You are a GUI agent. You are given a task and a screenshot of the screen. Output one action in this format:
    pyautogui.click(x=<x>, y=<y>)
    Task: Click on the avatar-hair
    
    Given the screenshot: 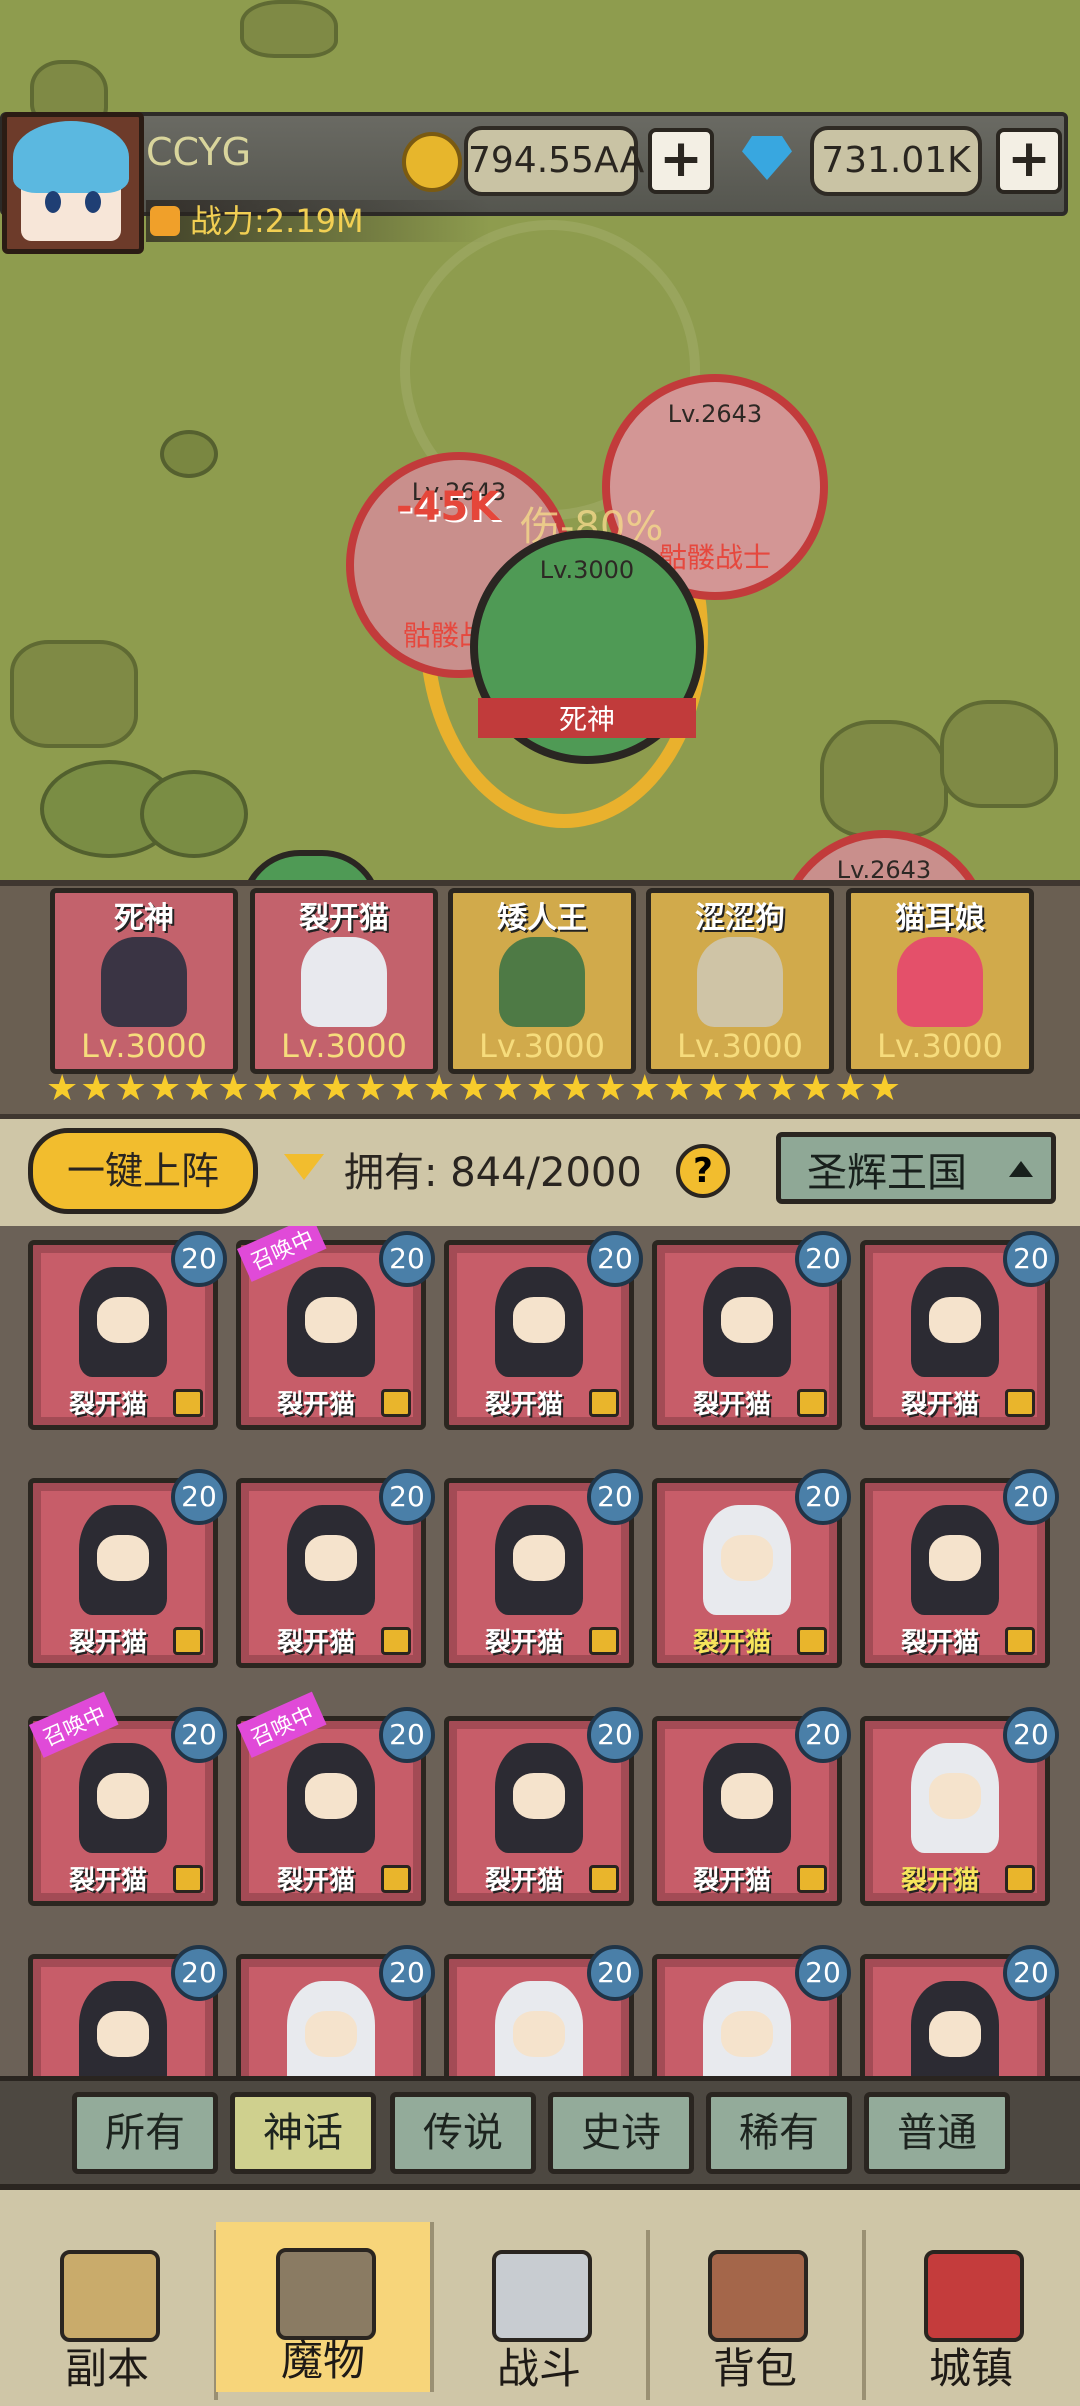 What is the action you would take?
    pyautogui.click(x=71, y=157)
    